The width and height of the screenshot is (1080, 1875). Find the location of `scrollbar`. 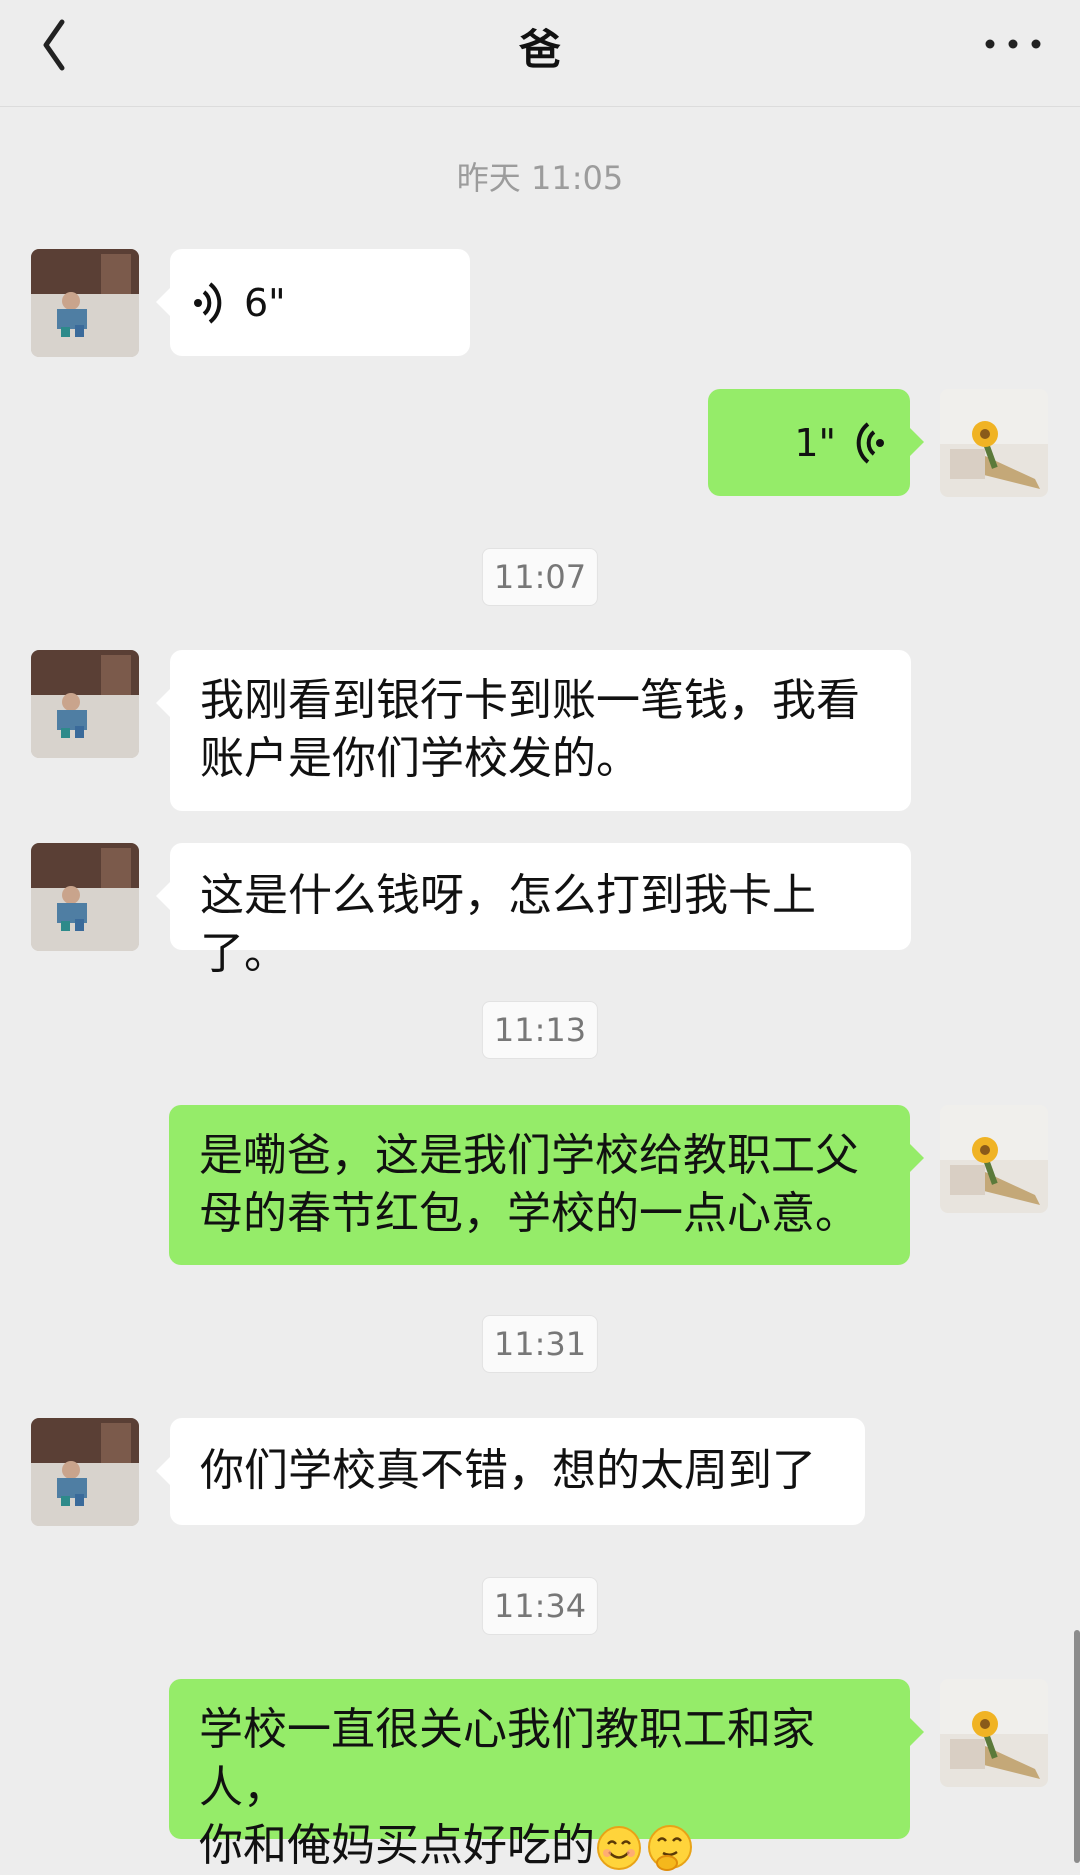

scrollbar is located at coordinates (1077, 1746).